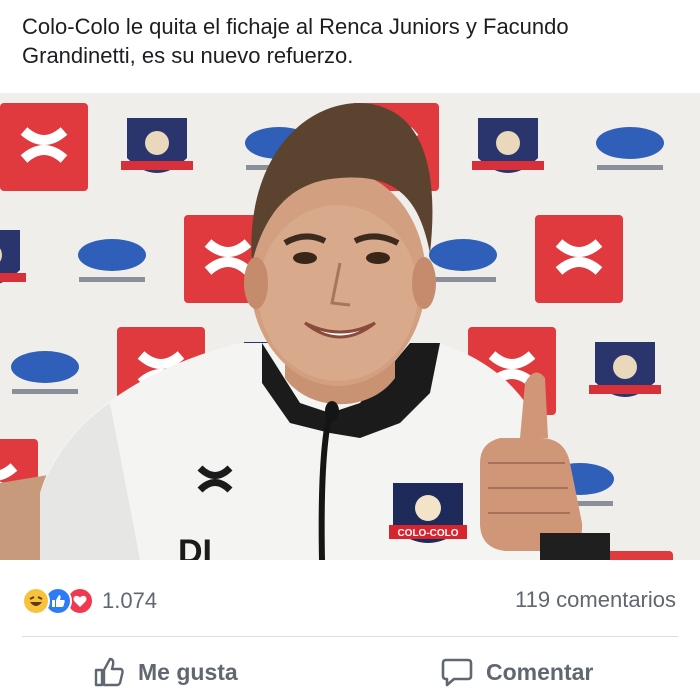 This screenshot has height=700, width=700. Describe the element at coordinates (595, 600) in the screenshot. I see `comments-count-link: 119 comentarios` at that location.